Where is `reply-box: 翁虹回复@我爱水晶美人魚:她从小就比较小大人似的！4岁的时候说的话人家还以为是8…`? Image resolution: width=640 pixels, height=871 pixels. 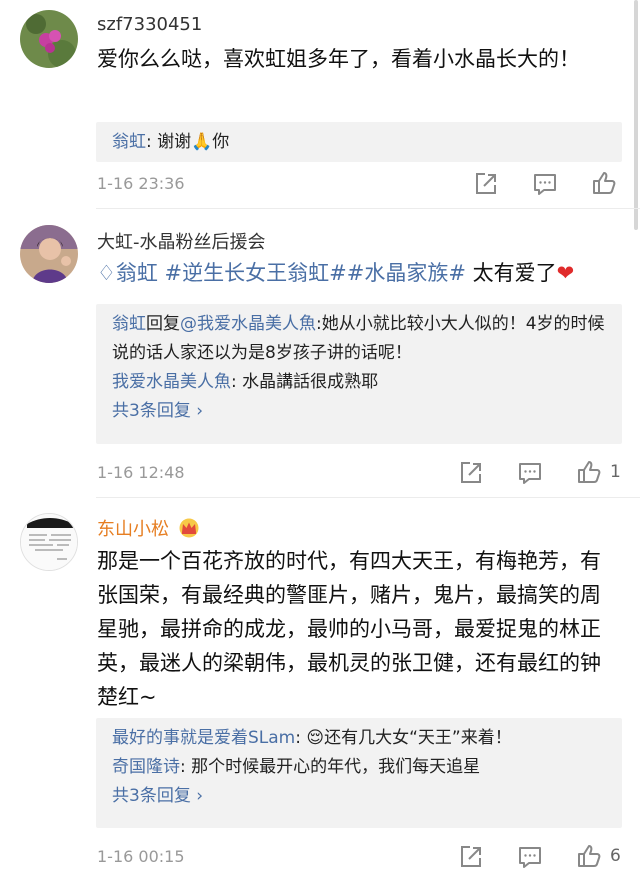 reply-box: 翁虹回复@我爱水晶美人魚:她从小就比较小大人似的！4岁的时候说的话人家还以为是8… is located at coordinates (359, 374).